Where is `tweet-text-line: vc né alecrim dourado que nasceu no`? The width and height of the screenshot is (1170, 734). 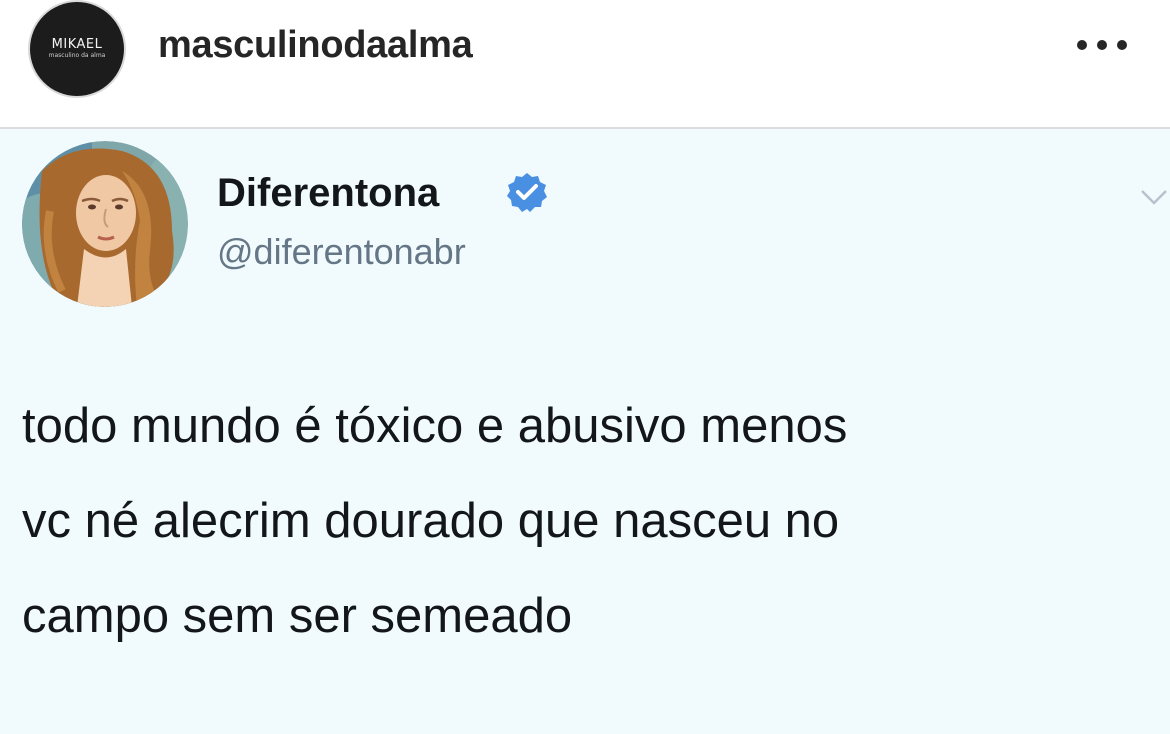 tweet-text-line: vc né alecrim dourado que nasceu no is located at coordinates (431, 521).